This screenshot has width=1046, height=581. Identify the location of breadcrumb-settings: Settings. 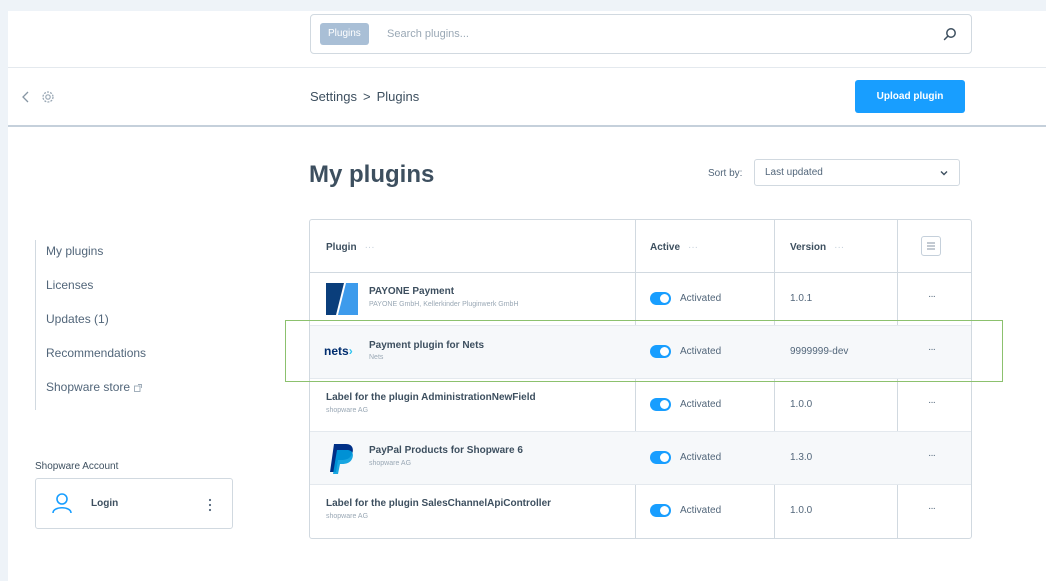
(333, 96).